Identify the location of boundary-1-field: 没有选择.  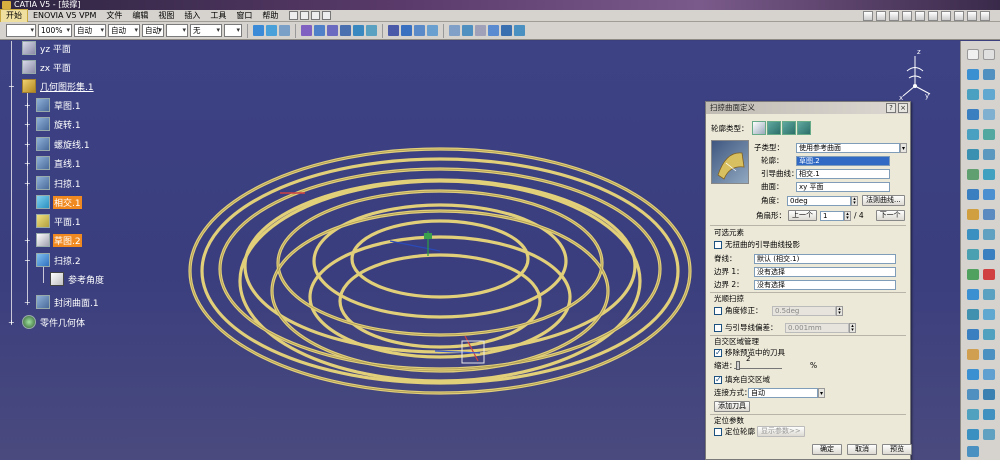
(825, 271).